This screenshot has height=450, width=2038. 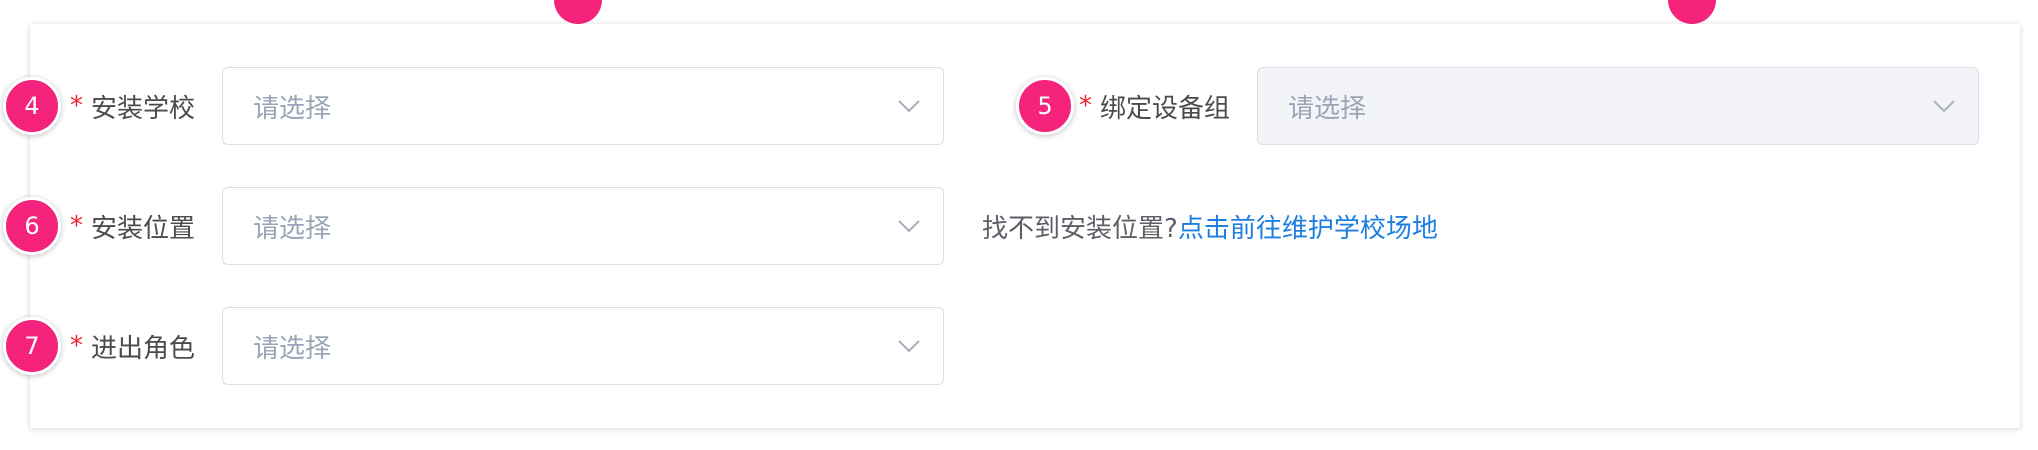 What do you see at coordinates (578, 12) in the screenshot?
I see `badge-marker-partial-left` at bounding box center [578, 12].